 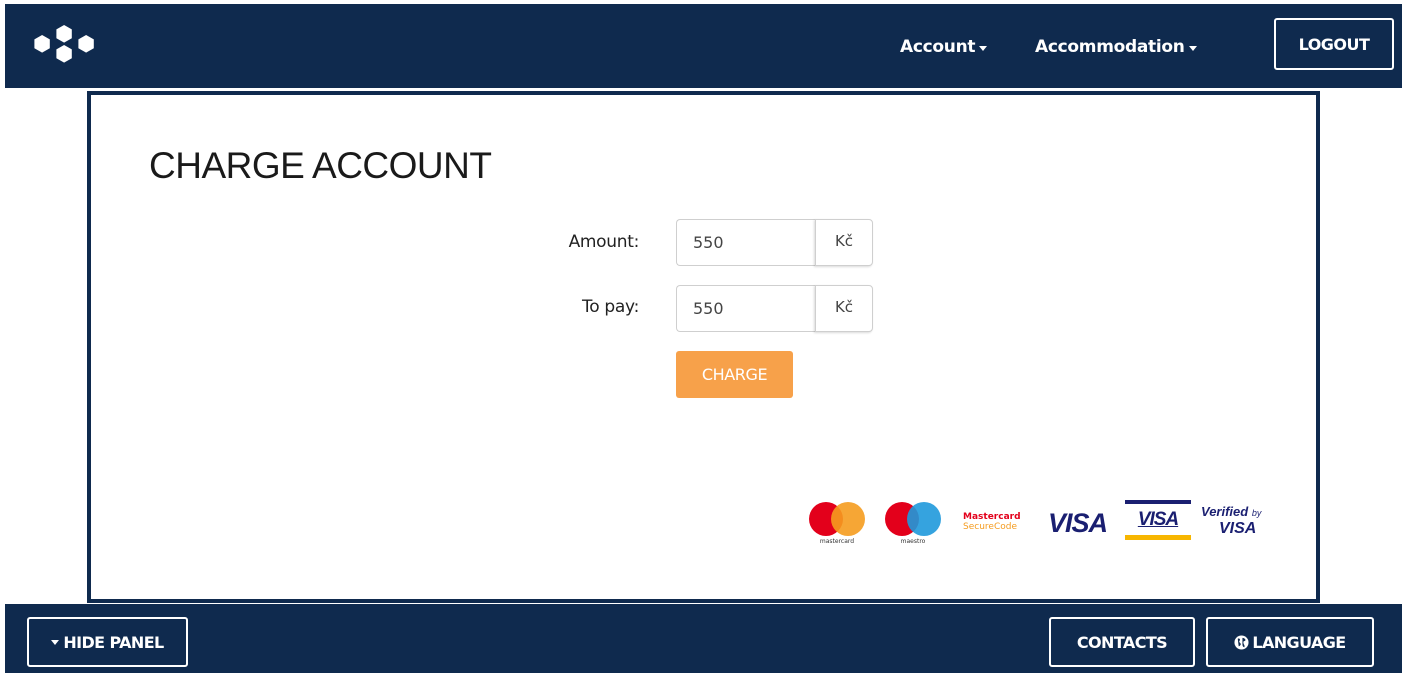 I want to click on contacts-button: CONTACTS, so click(x=1122, y=642).